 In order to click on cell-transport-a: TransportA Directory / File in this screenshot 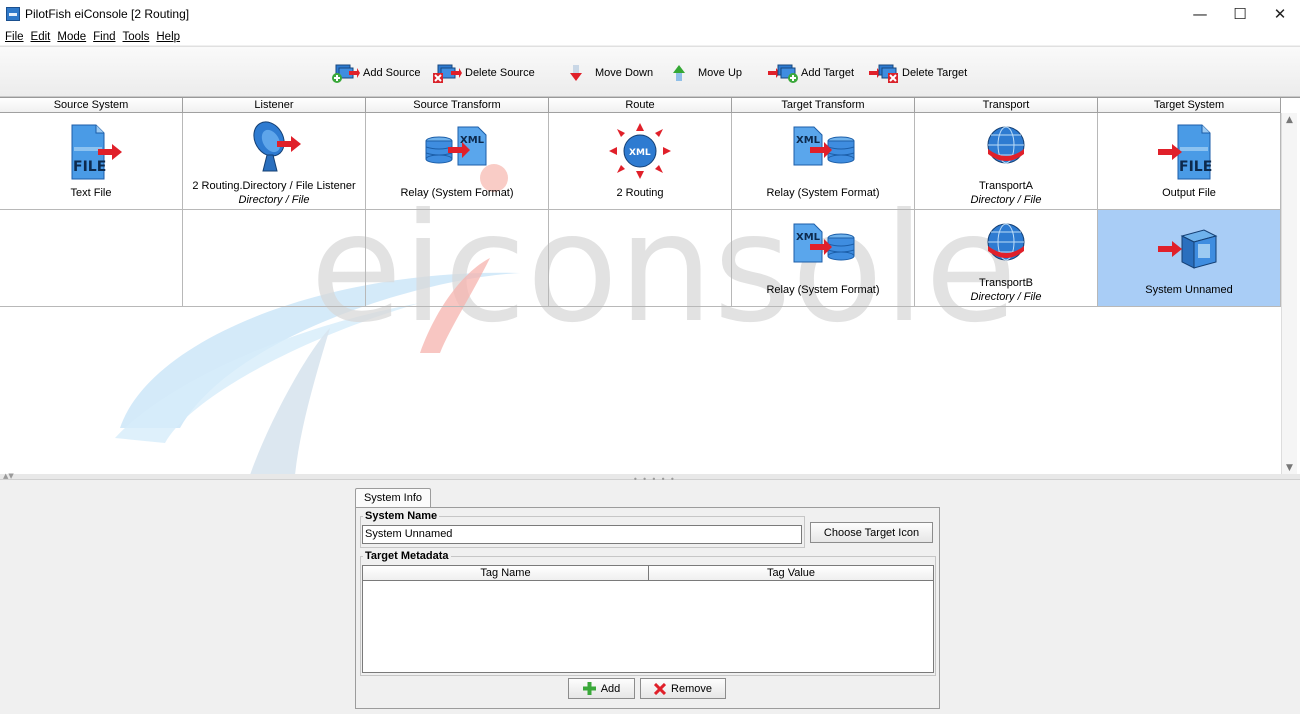, I will do `click(1006, 161)`.